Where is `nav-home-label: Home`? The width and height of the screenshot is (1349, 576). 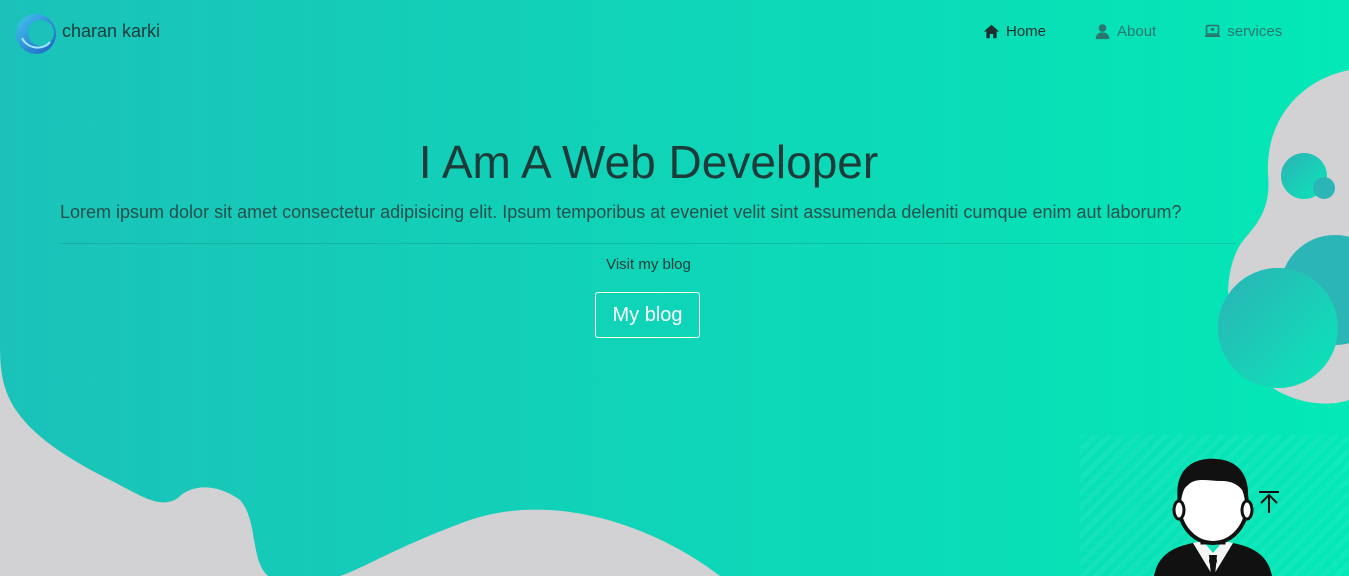
nav-home-label: Home is located at coordinates (1026, 31).